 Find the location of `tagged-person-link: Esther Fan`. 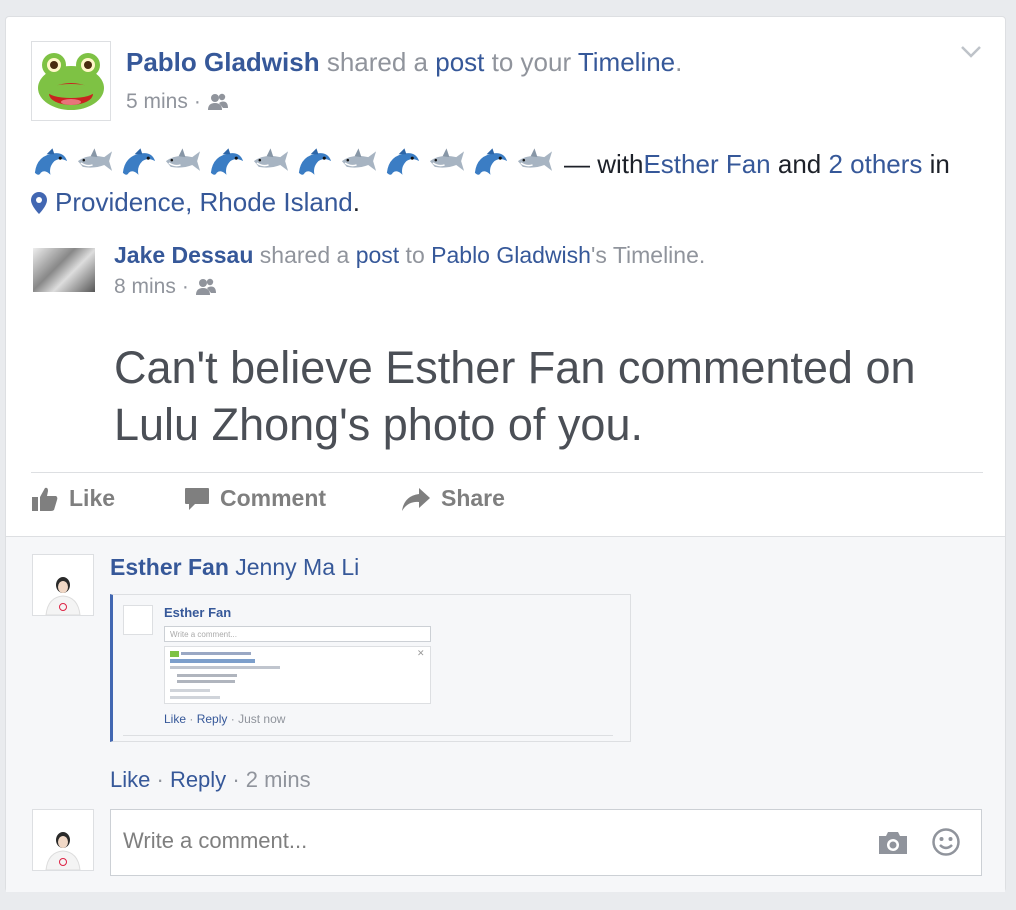

tagged-person-link: Esther Fan is located at coordinates (706, 164).